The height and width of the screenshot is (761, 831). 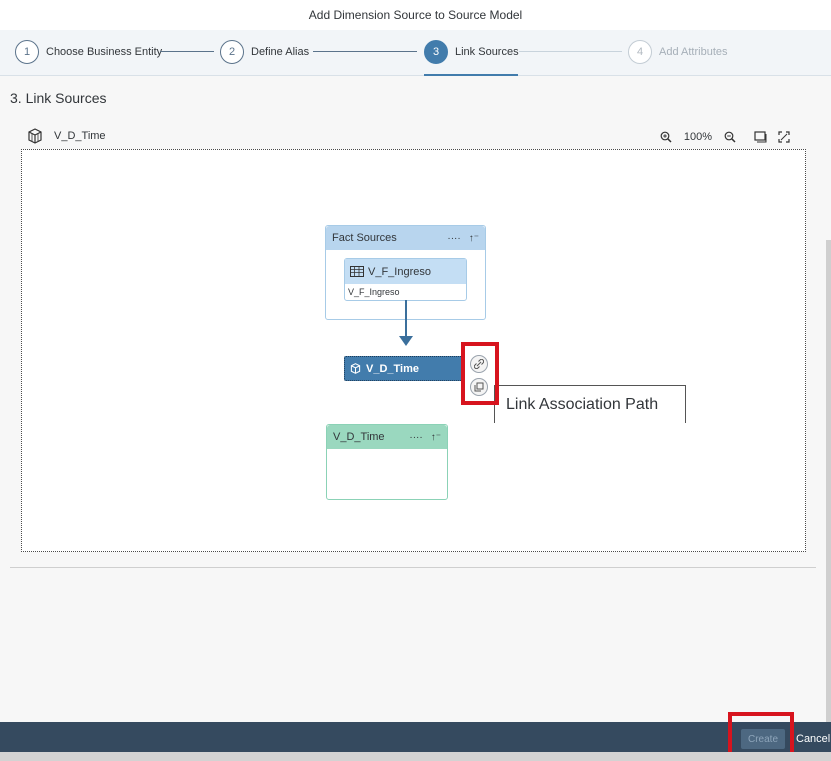 What do you see at coordinates (813, 739) in the screenshot?
I see `cancel-button: Cancel` at bounding box center [813, 739].